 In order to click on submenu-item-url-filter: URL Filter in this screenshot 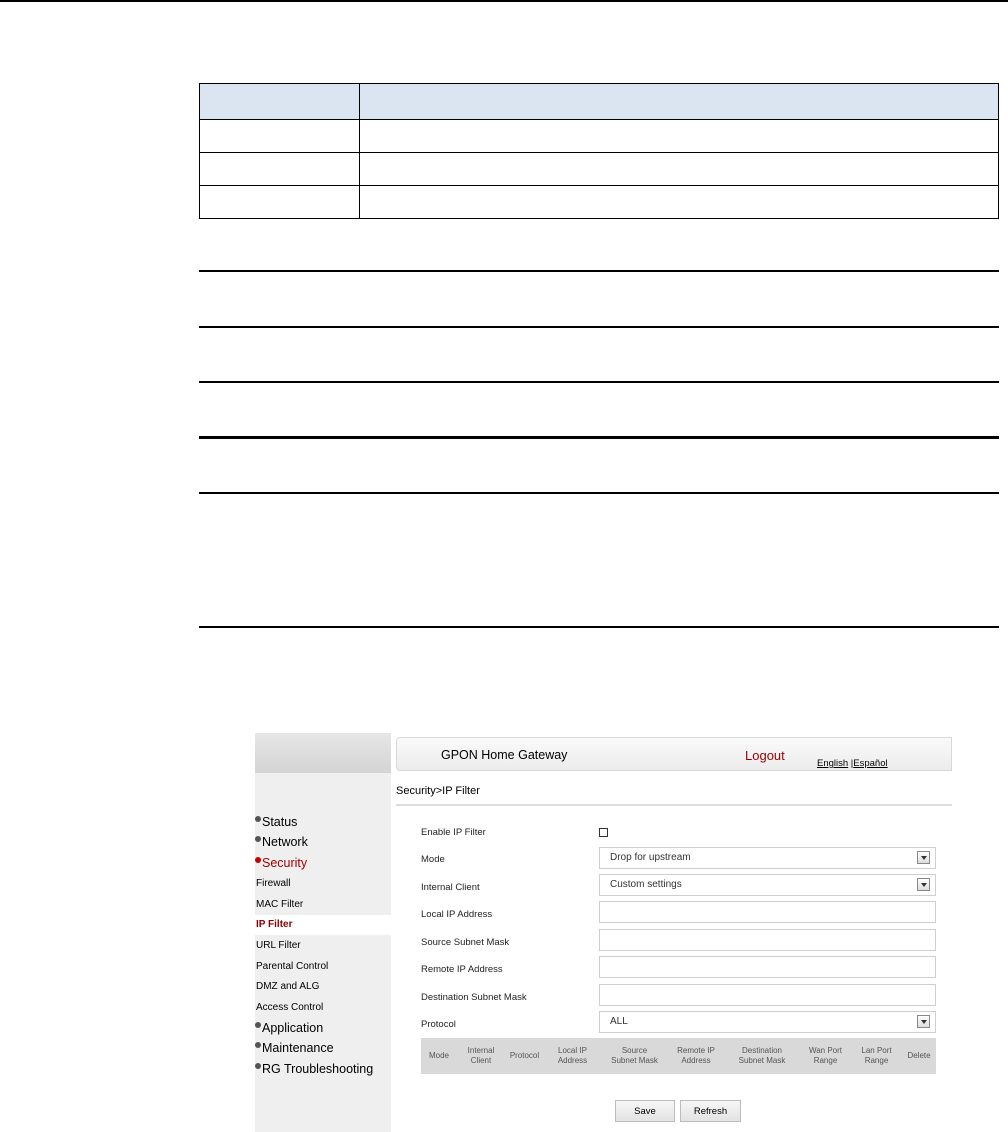, I will do `click(323, 946)`.